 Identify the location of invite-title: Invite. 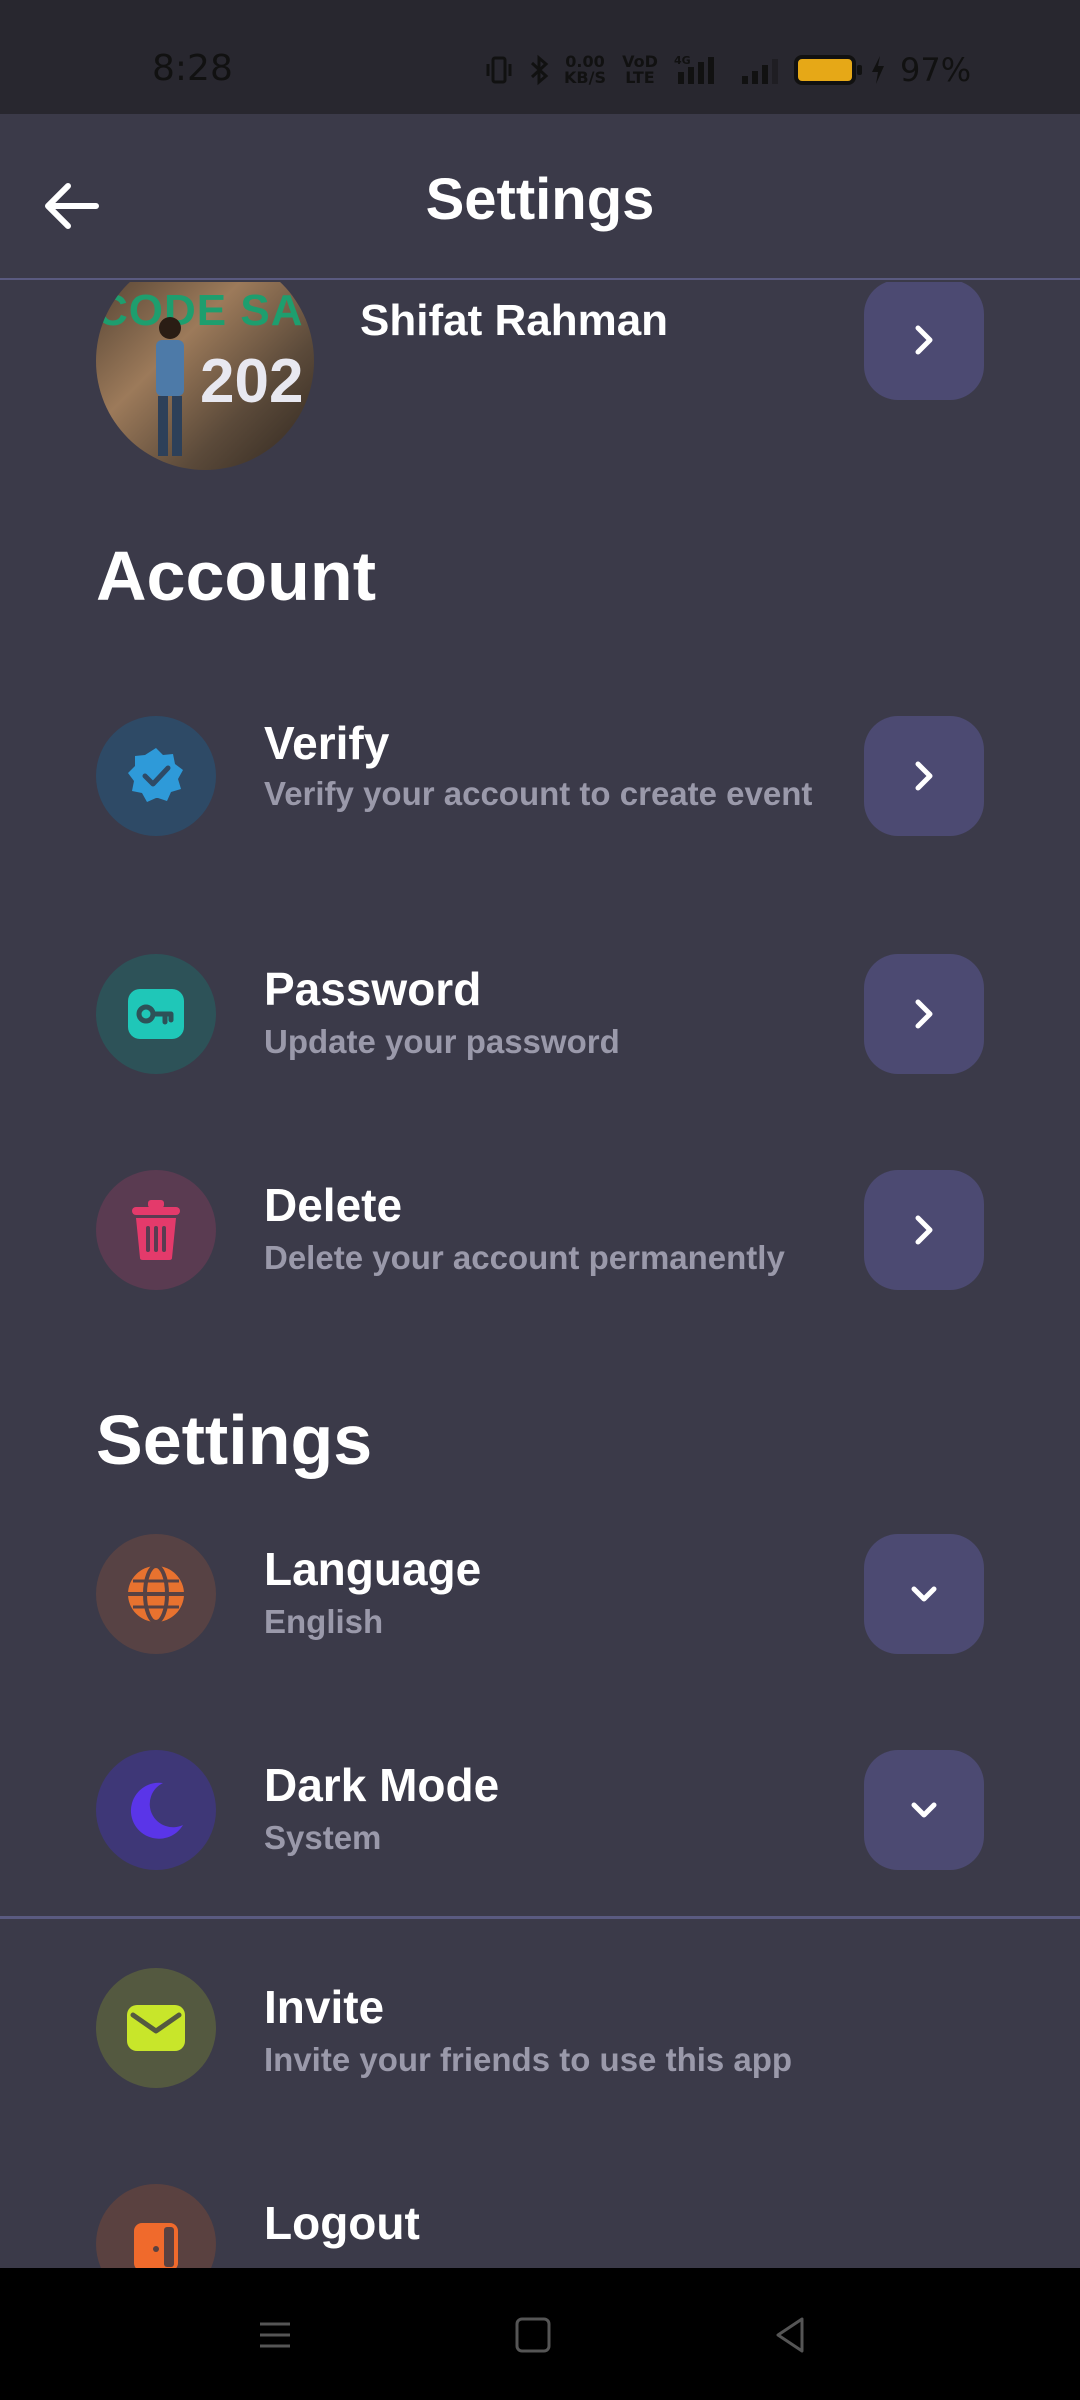
(324, 2007).